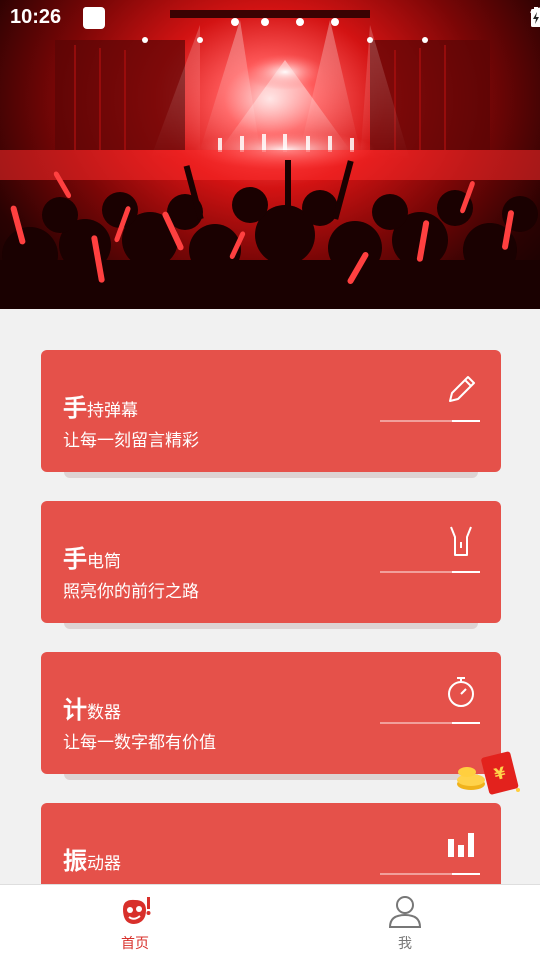 The width and height of the screenshot is (540, 961). I want to click on nav-me: 我, so click(405, 923).